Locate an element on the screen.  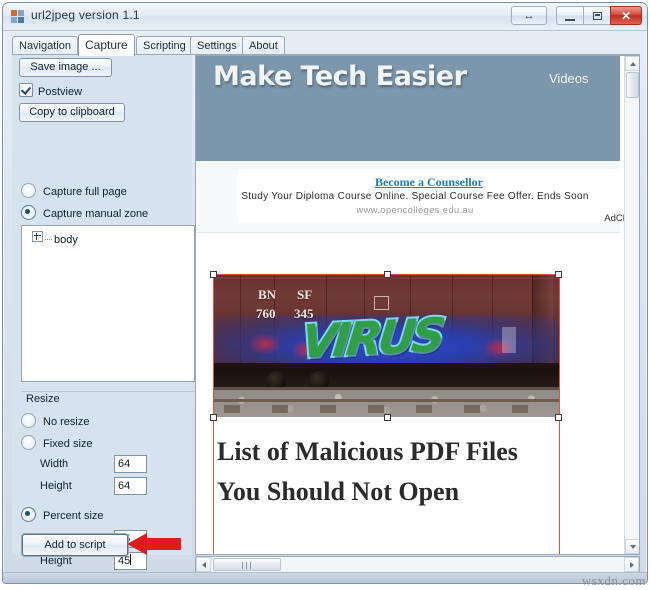
copy-to-clipboard-button: Copy to clipboard is located at coordinates (72, 112).